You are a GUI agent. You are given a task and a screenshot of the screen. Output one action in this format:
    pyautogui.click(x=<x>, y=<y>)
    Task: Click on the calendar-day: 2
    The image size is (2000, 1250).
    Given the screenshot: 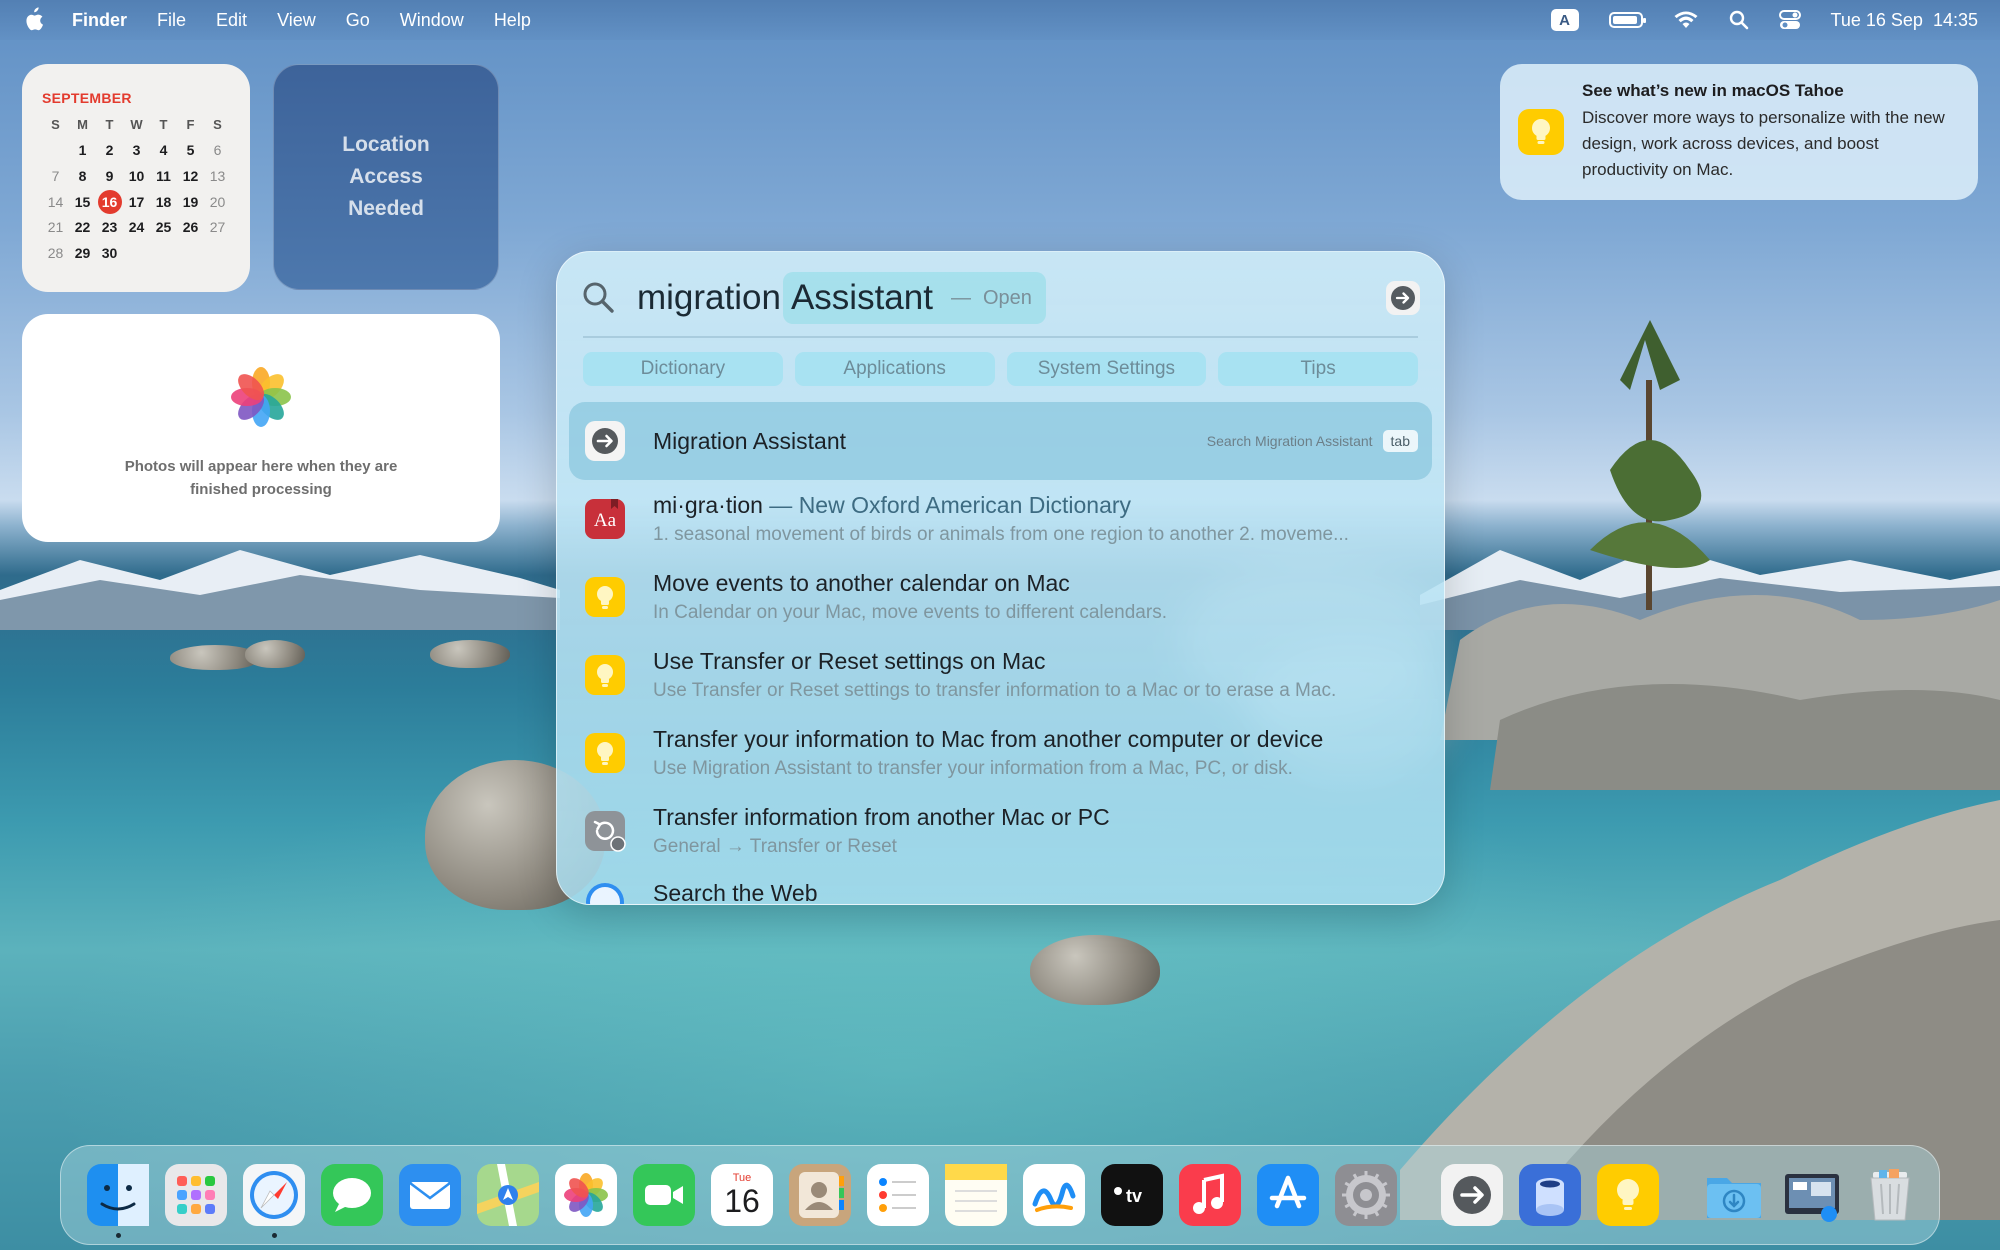 What is the action you would take?
    pyautogui.click(x=109, y=150)
    